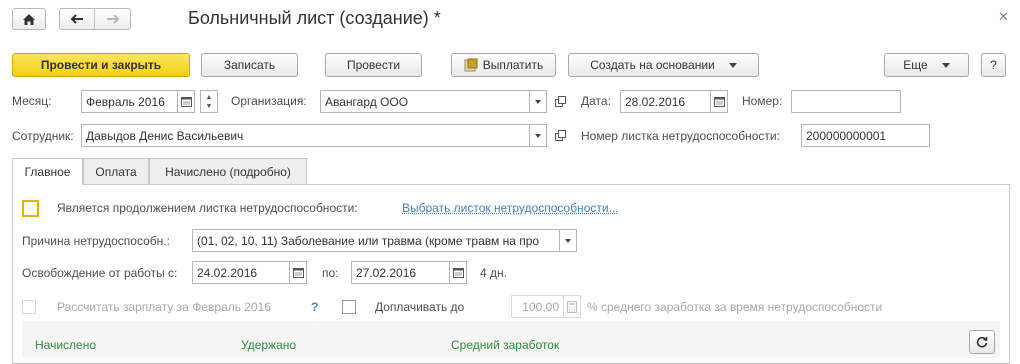 Image resolution: width=1020 pixels, height=364 pixels. I want to click on save-button: Записать, so click(249, 65).